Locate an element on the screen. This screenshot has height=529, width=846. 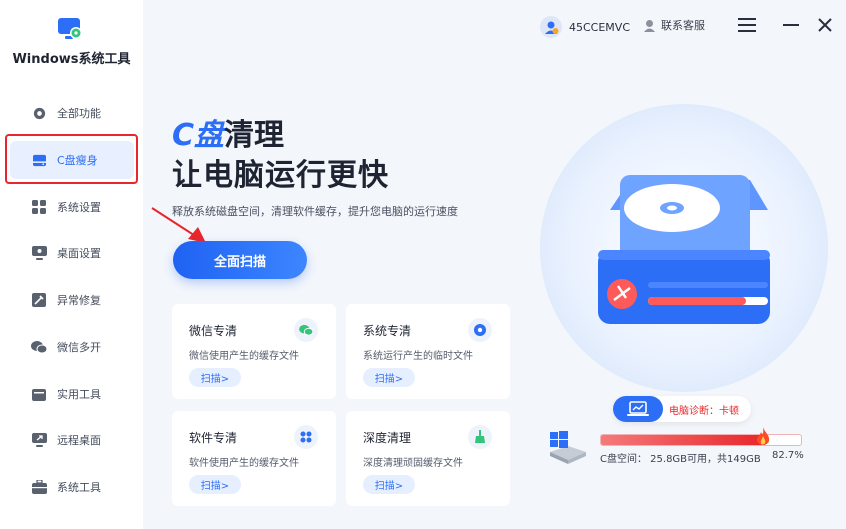
sidebar-item-remote-desktop: 远程桌面 is located at coordinates (72, 440).